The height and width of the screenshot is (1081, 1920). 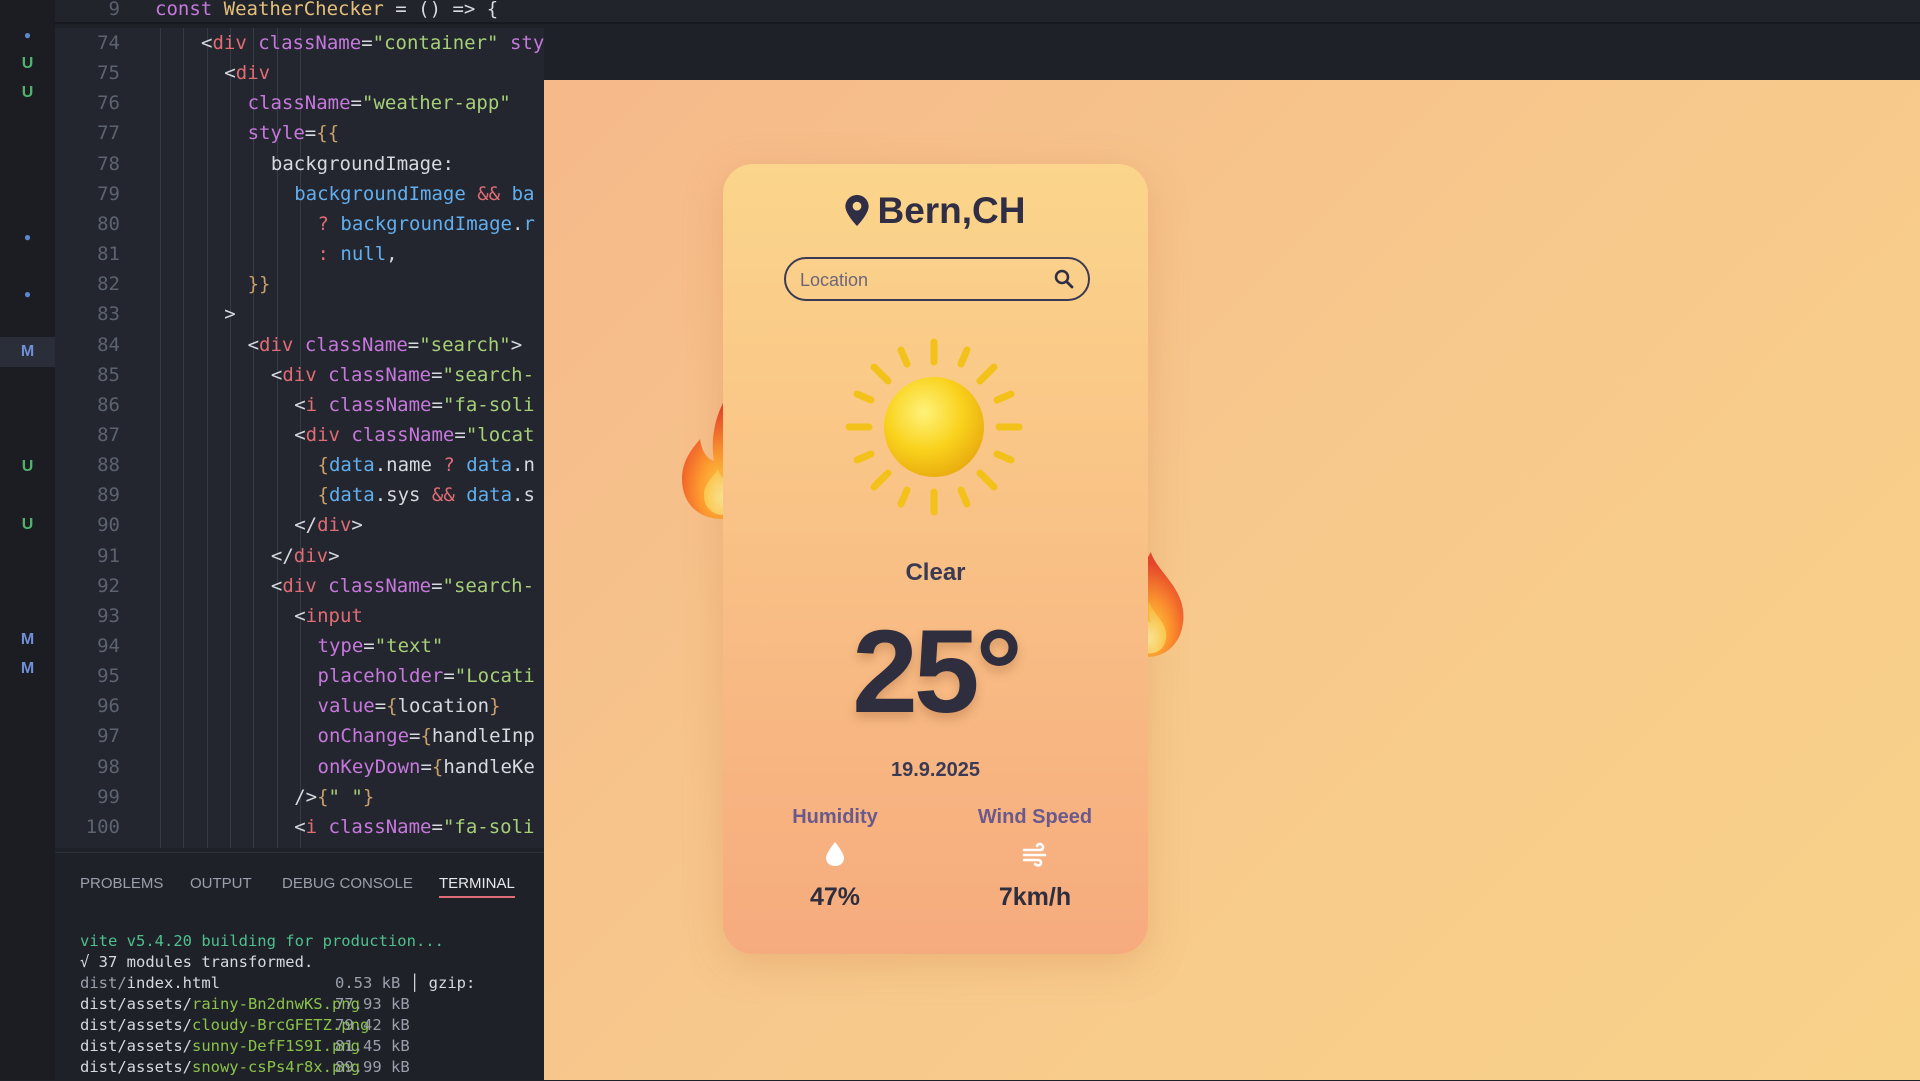 What do you see at coordinates (299, 706) in the screenshot?
I see `code-line: 96 value={location}` at bounding box center [299, 706].